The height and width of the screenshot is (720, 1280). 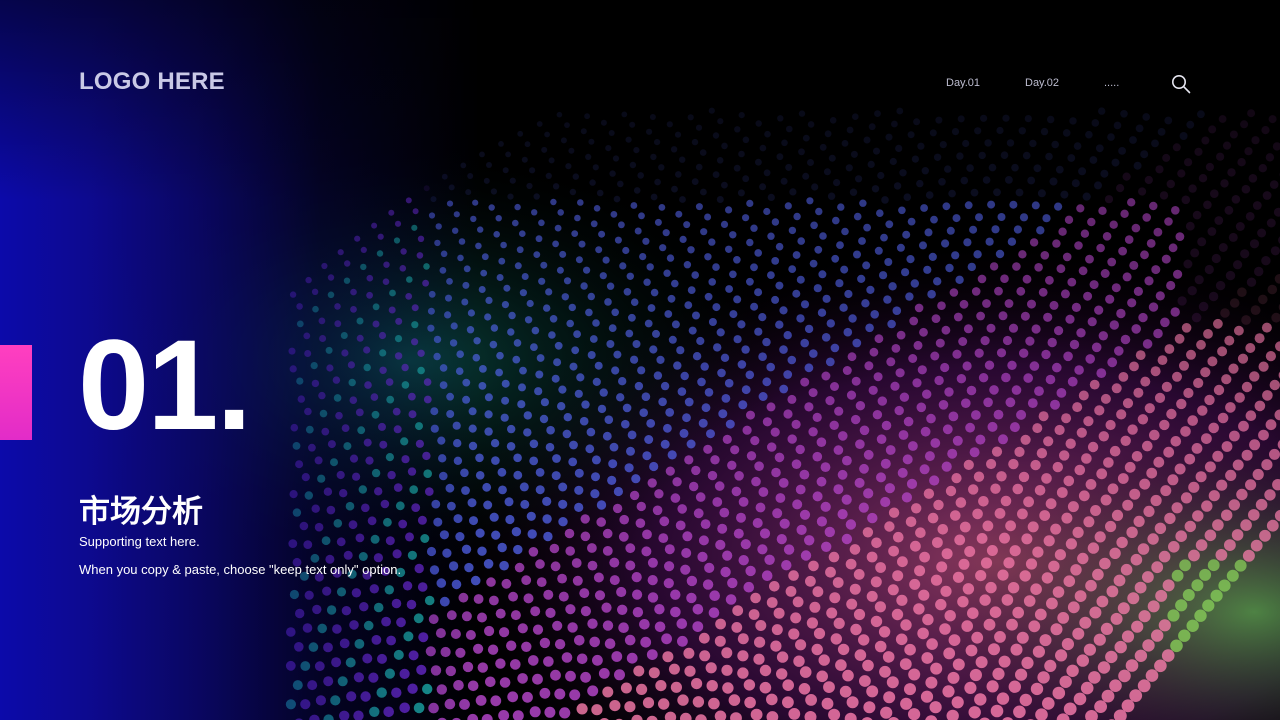 What do you see at coordinates (16, 392) in the screenshot?
I see `accent-bar` at bounding box center [16, 392].